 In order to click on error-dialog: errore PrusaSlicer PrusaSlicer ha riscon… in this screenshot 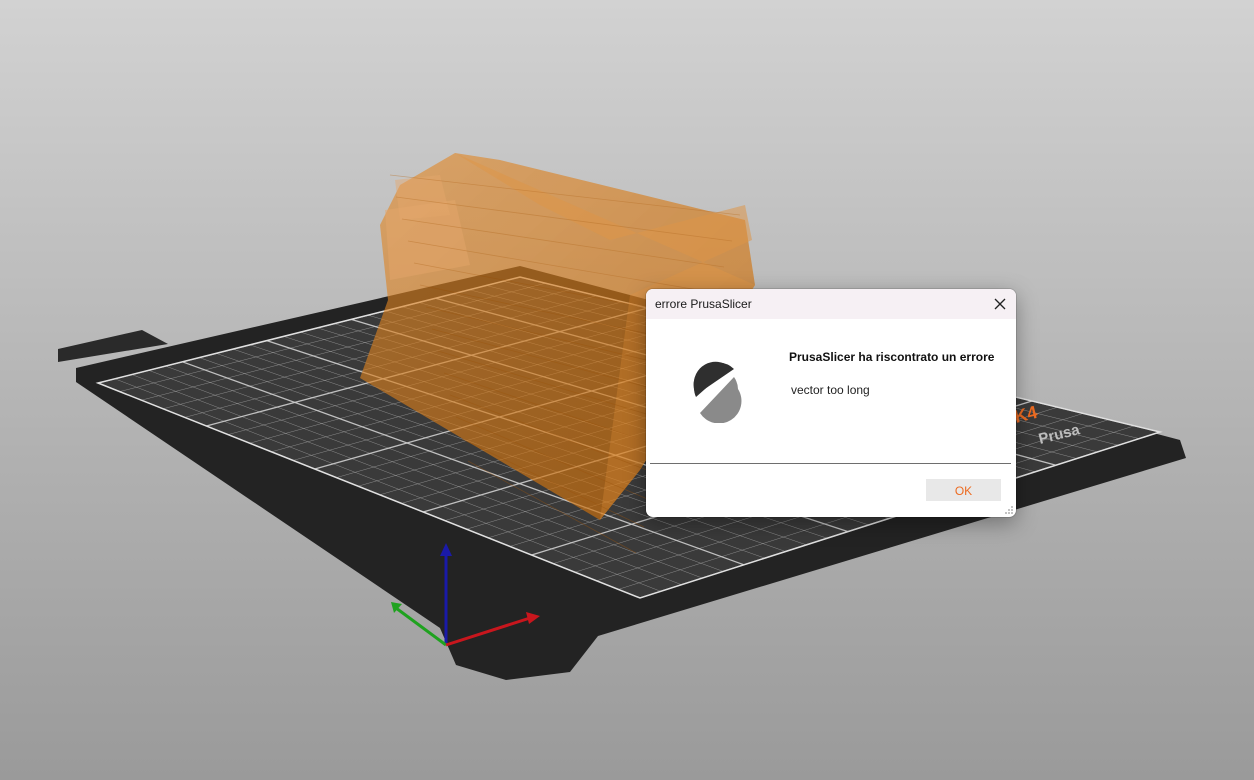, I will do `click(831, 403)`.